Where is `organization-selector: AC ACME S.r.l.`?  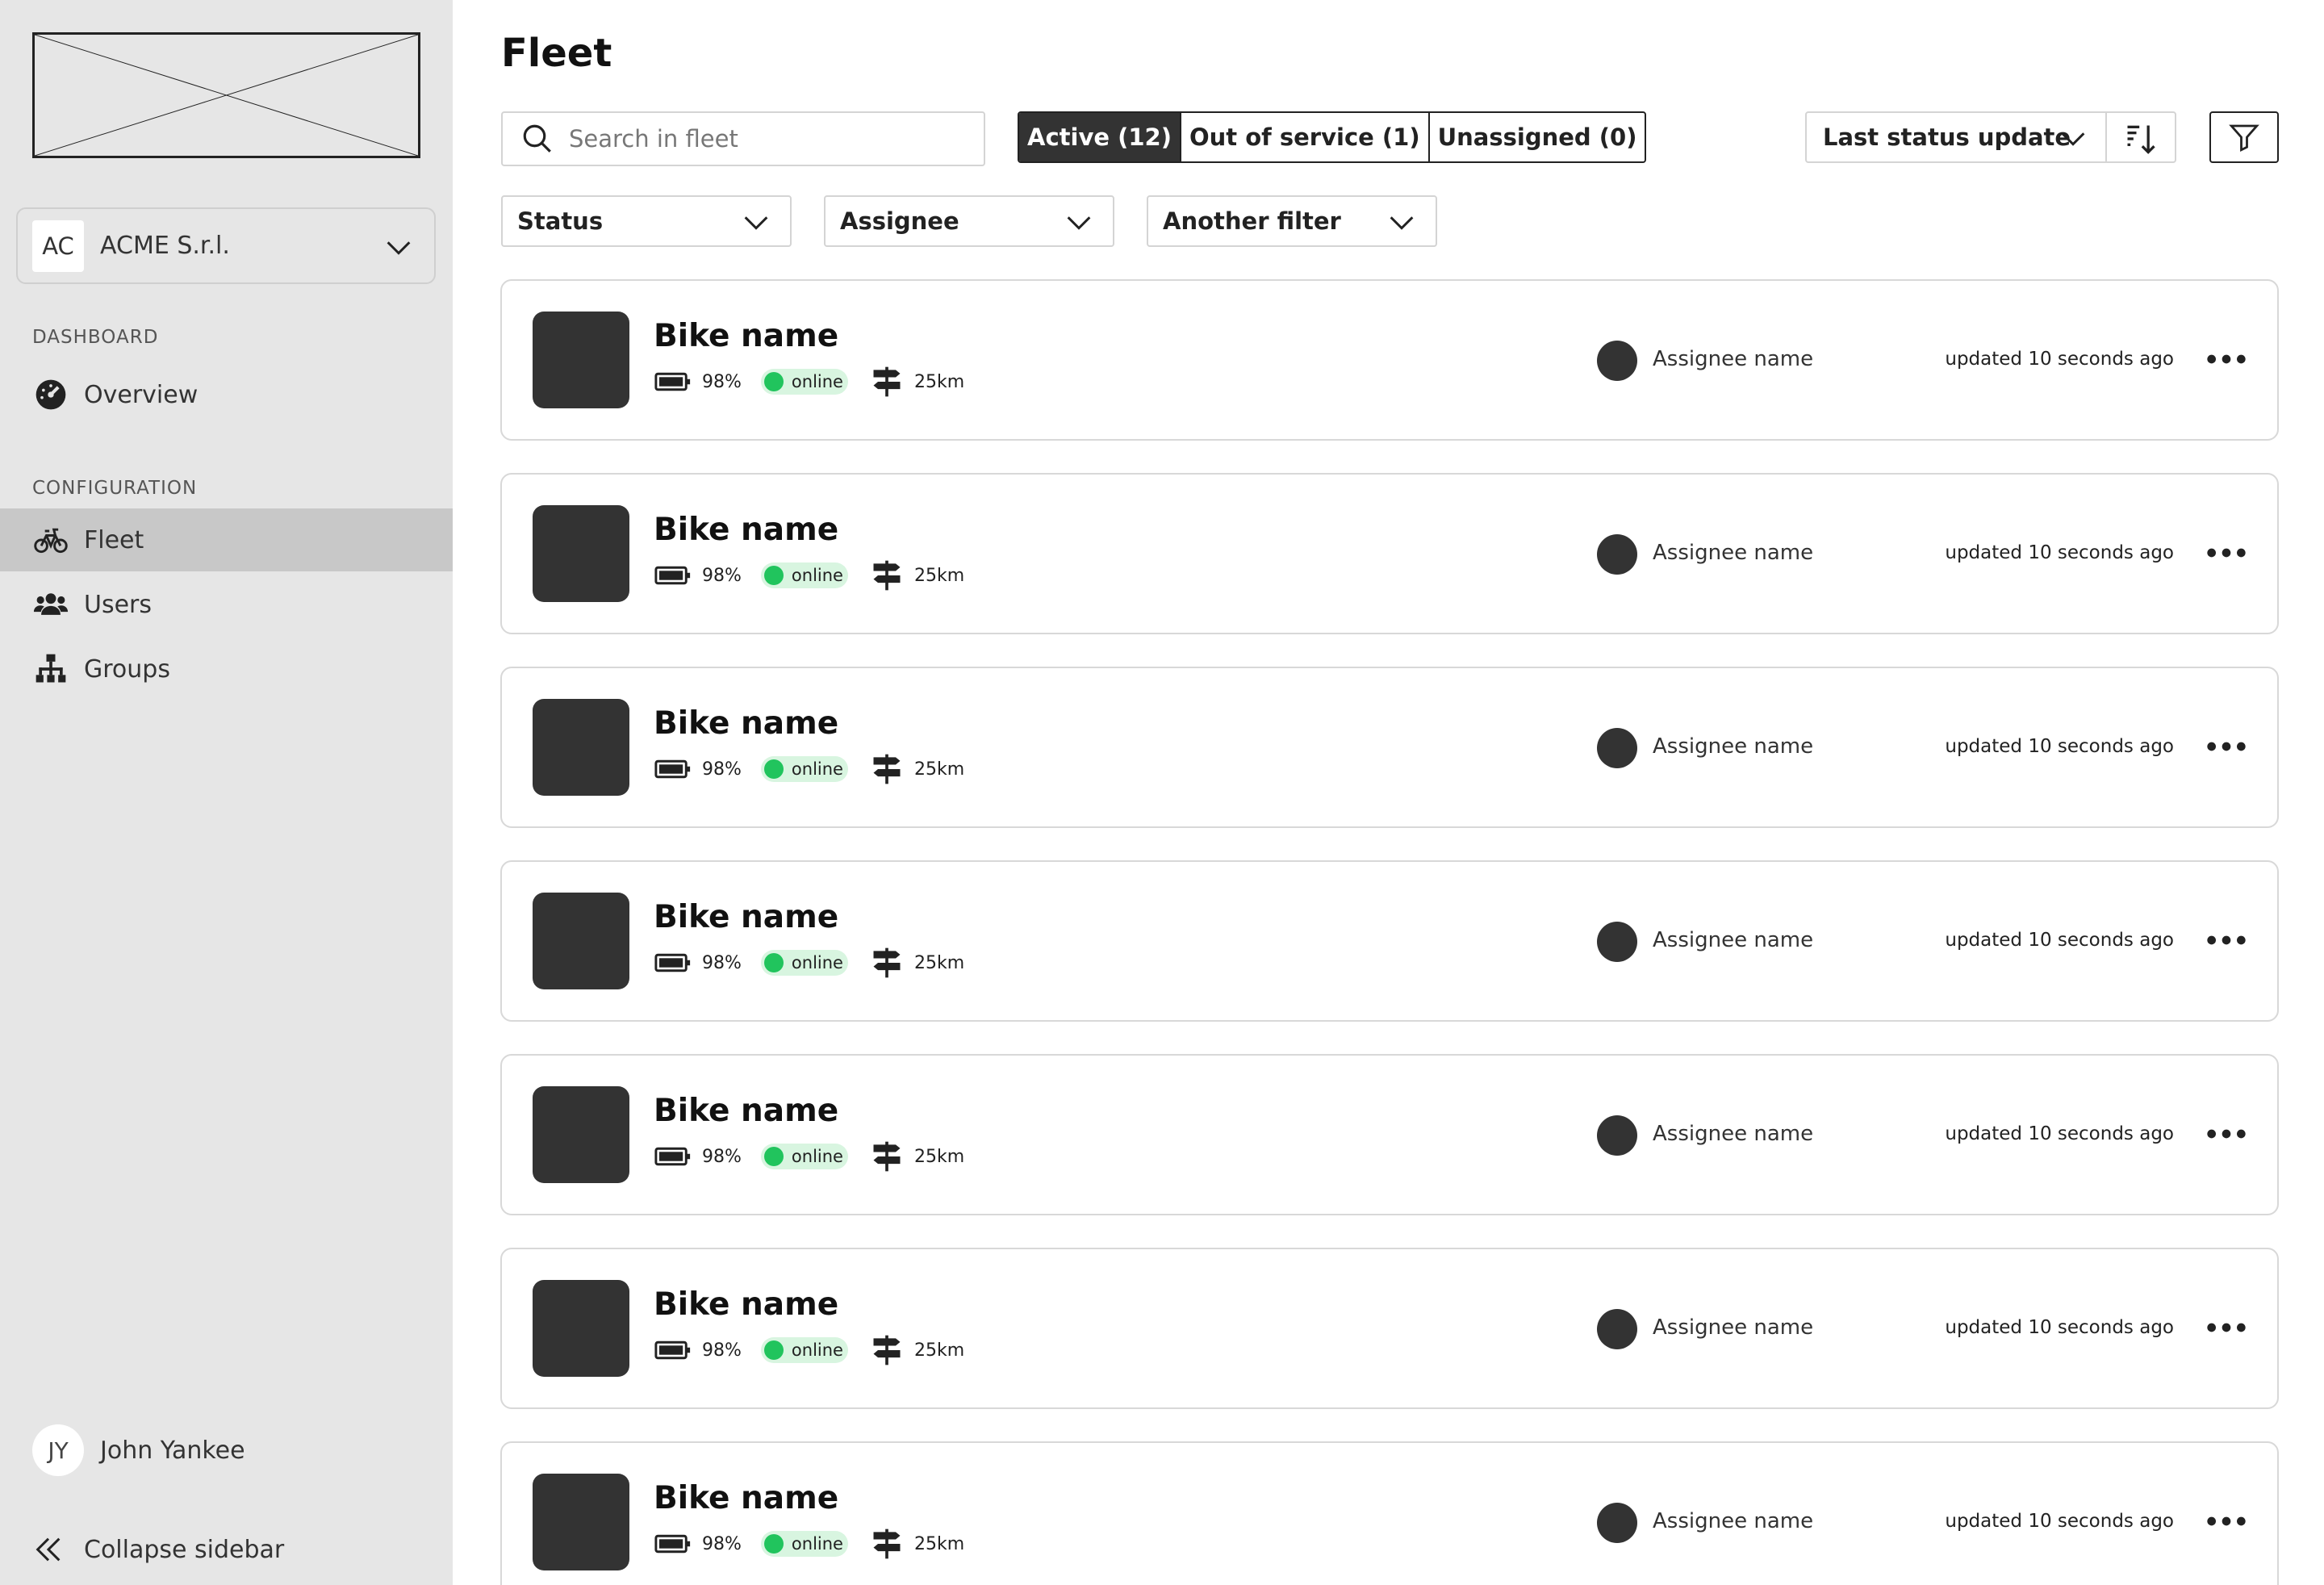
organization-selector: AC ACME S.r.l. is located at coordinates (226, 245).